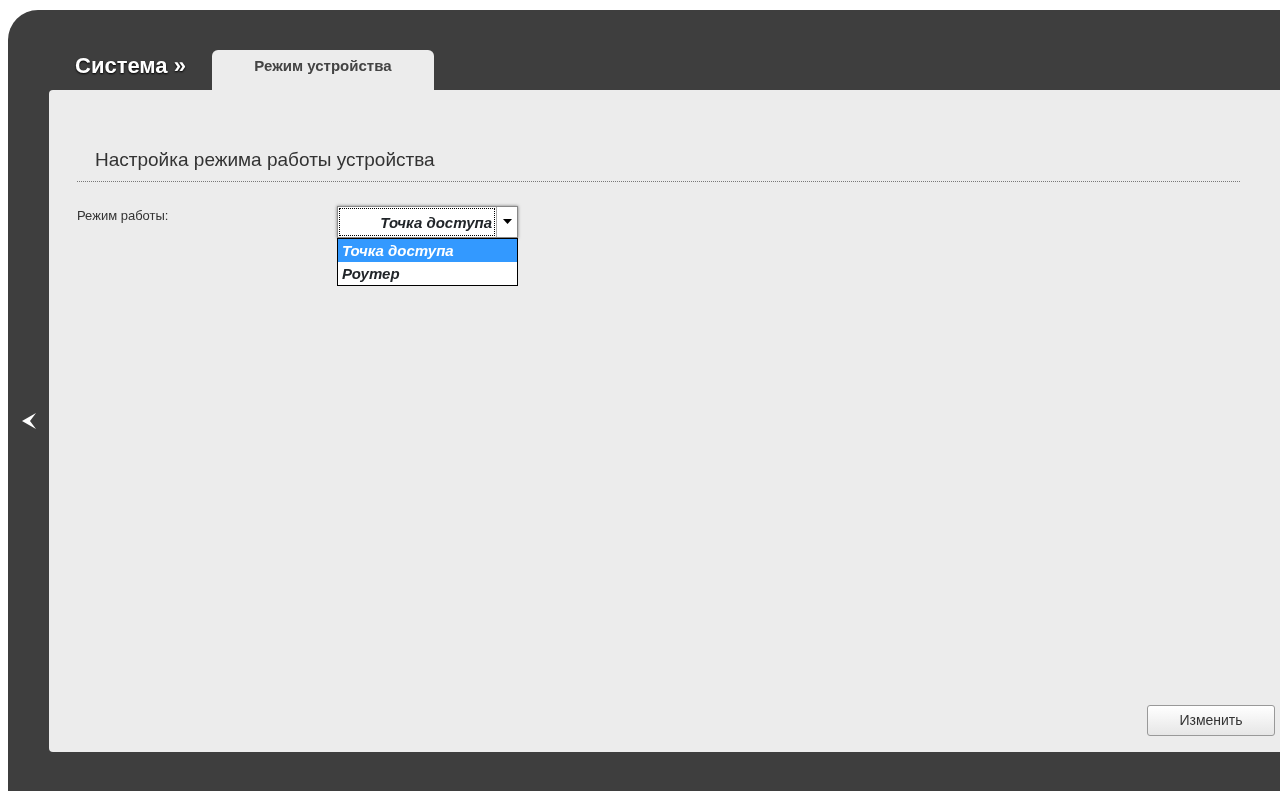  What do you see at coordinates (28, 421) in the screenshot?
I see `collapse-arrow-icon` at bounding box center [28, 421].